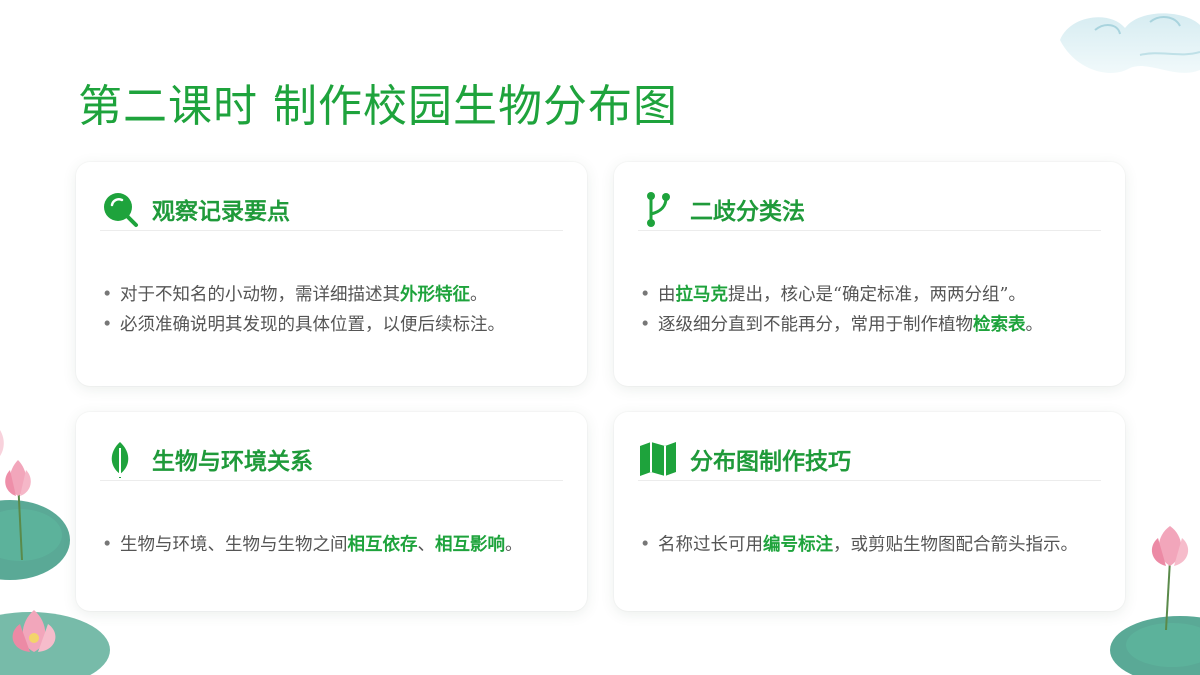 The width and height of the screenshot is (1200, 675). What do you see at coordinates (702, 295) in the screenshot?
I see `highlight-text: 拉马克` at bounding box center [702, 295].